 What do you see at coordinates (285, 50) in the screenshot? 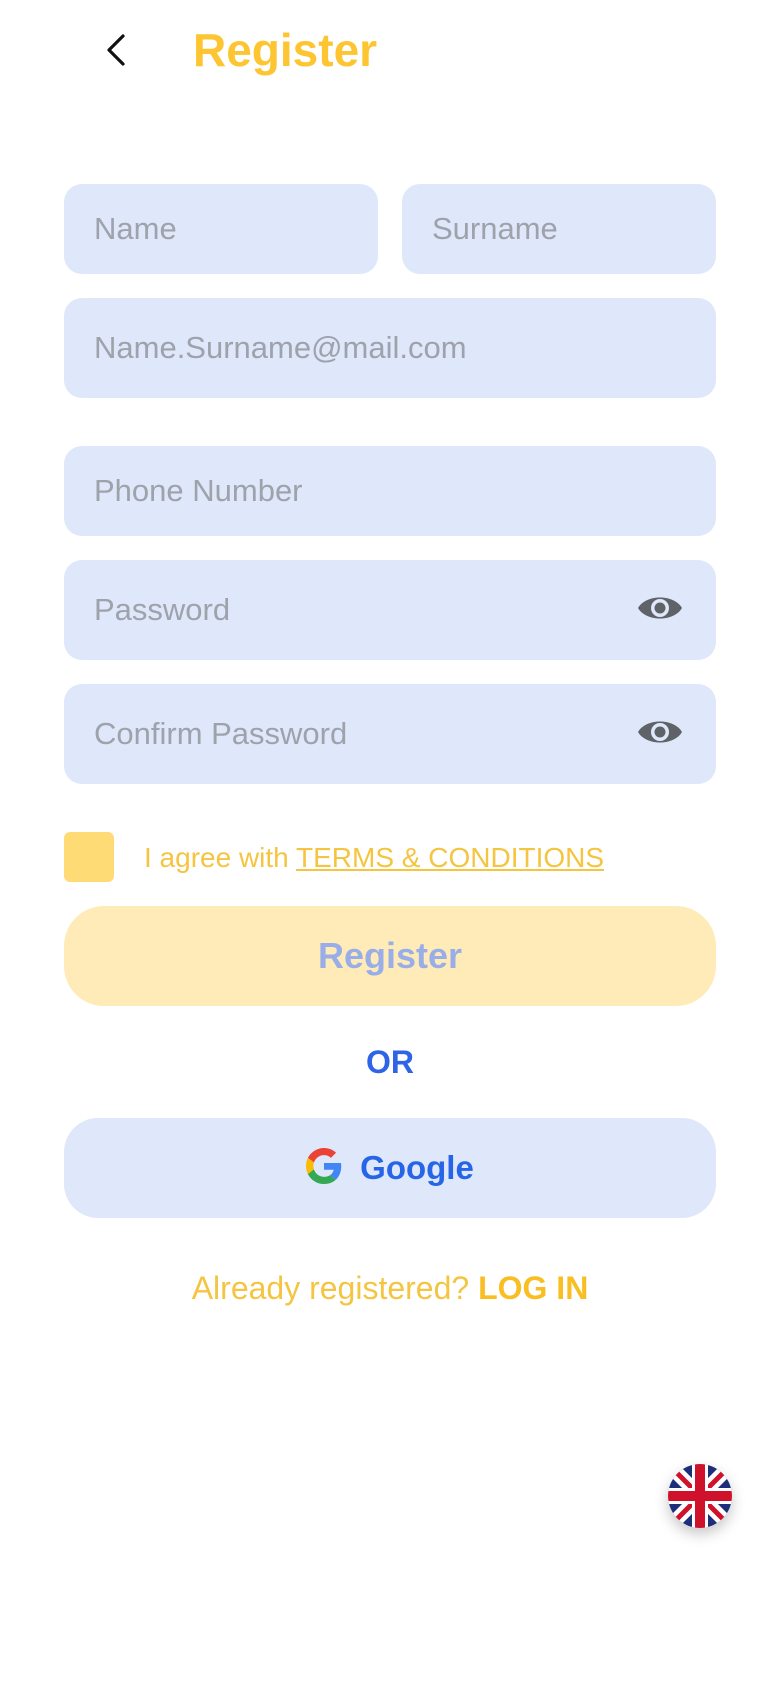
I see `page-title: Register` at bounding box center [285, 50].